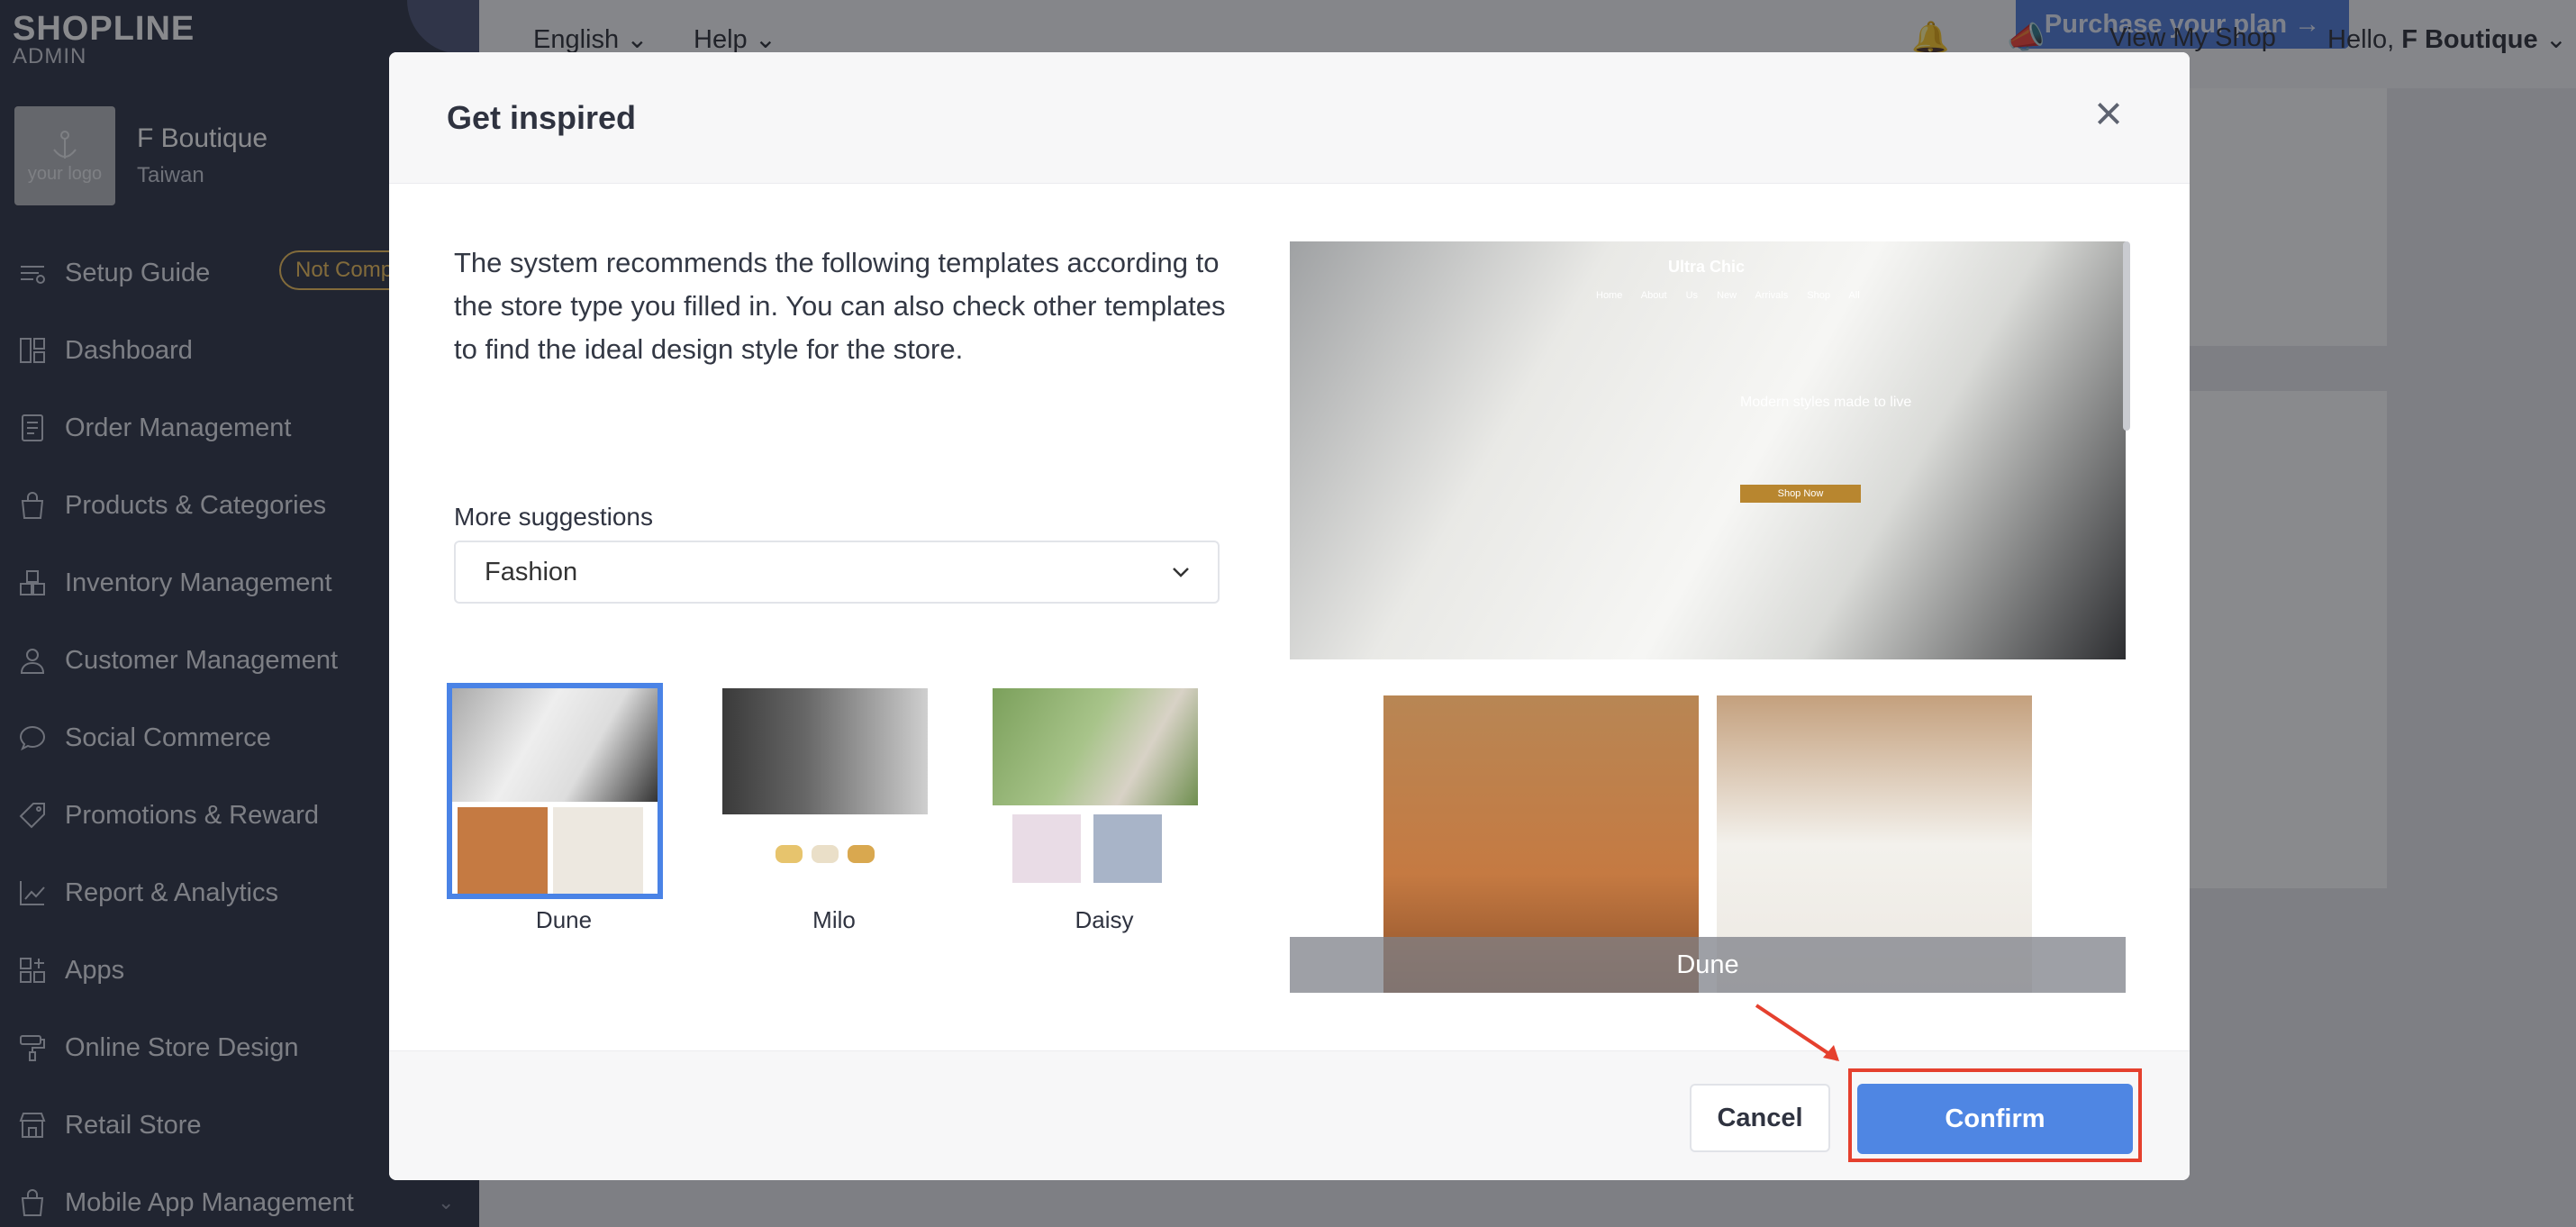  Describe the element at coordinates (1760, 1118) in the screenshot. I see `cancel-button: Cancel` at that location.